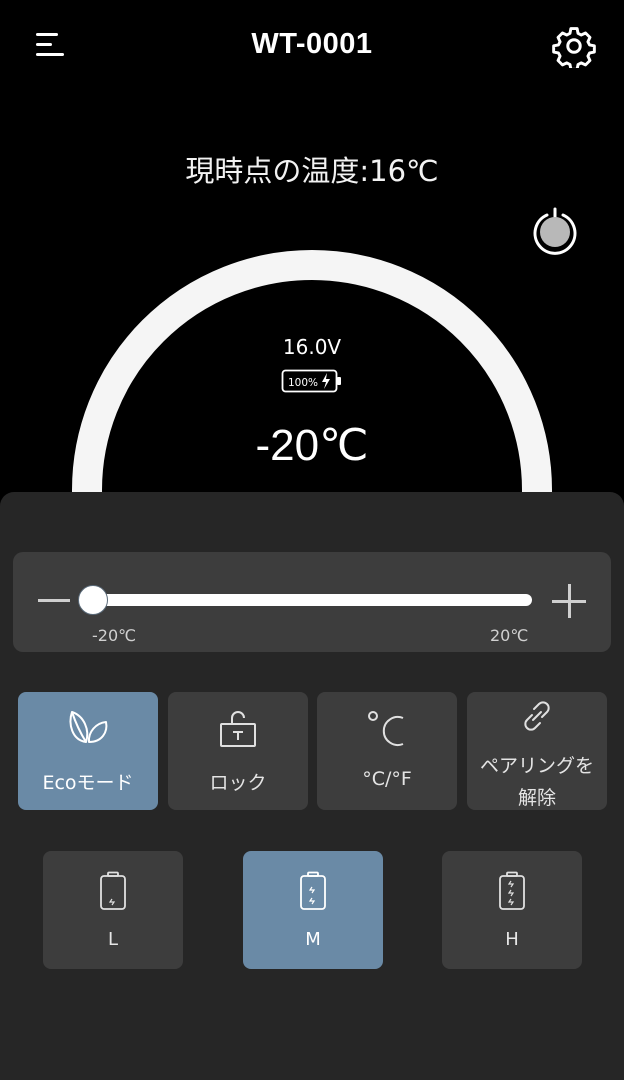  Describe the element at coordinates (88, 727) in the screenshot. I see `leaf-icon` at that location.